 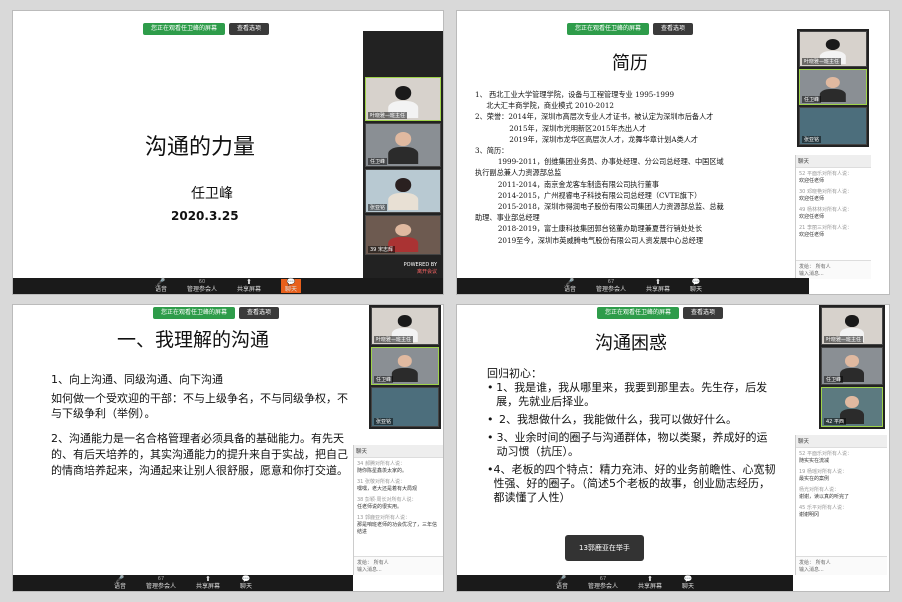 I want to click on slide-title: 沟通困惑, so click(x=631, y=343).